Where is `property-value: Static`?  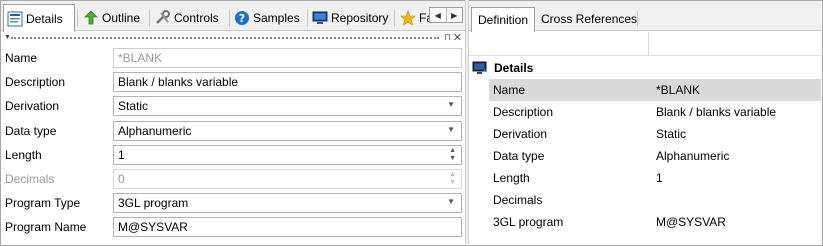 property-value: Static is located at coordinates (671, 134).